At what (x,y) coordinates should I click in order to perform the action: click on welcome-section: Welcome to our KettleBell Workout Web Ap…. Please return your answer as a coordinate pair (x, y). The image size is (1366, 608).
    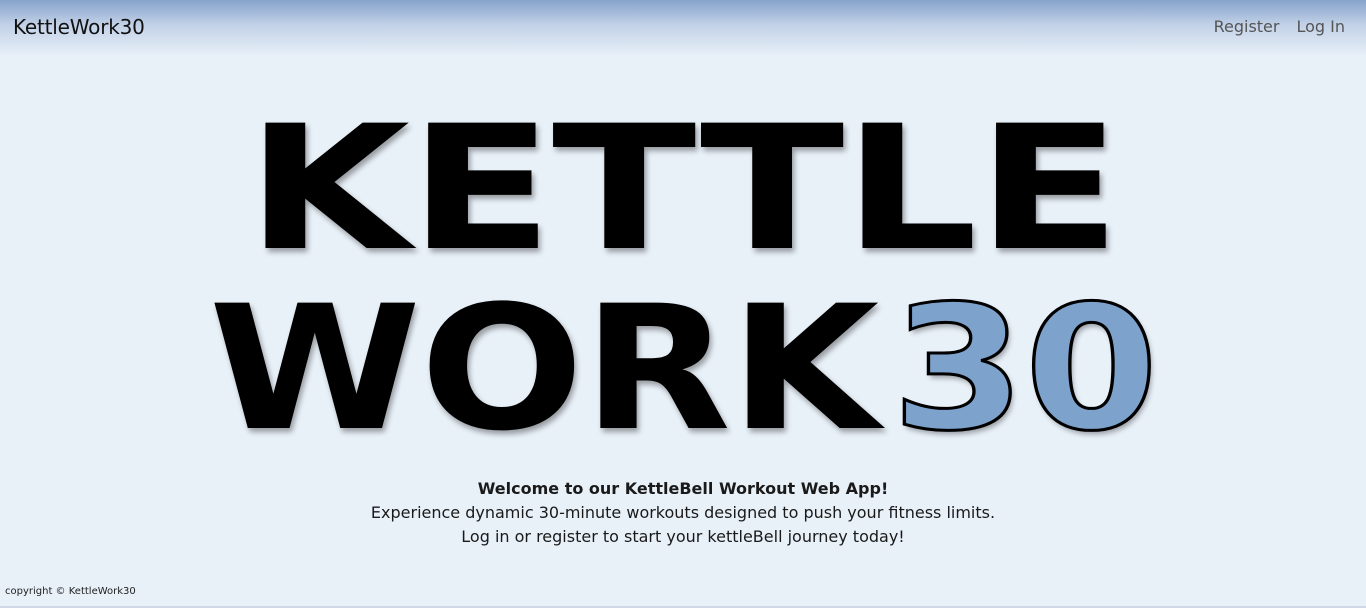
    Looking at the image, I should click on (683, 513).